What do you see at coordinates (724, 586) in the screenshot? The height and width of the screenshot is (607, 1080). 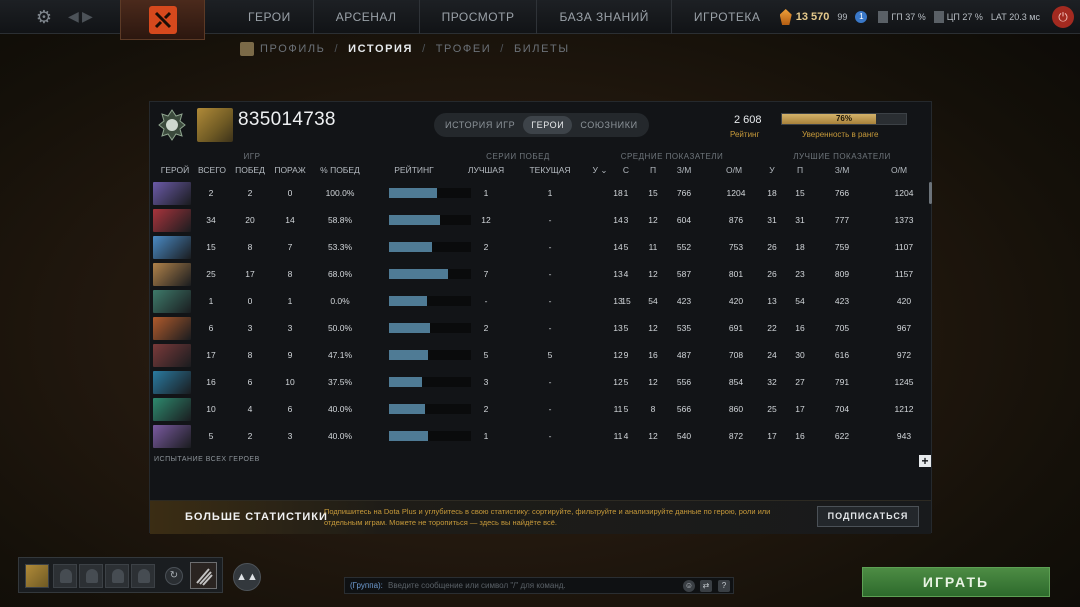 I see `help-icon: ?` at bounding box center [724, 586].